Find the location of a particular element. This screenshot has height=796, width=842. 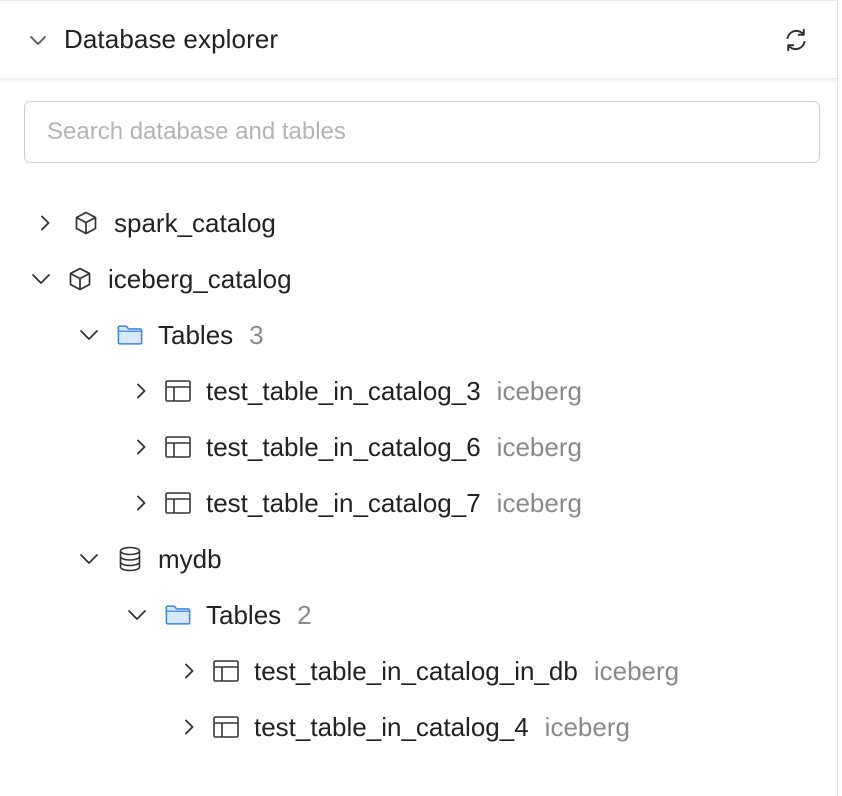

table-row: test_table_in_catalog_3 iceberg is located at coordinates (419, 391).